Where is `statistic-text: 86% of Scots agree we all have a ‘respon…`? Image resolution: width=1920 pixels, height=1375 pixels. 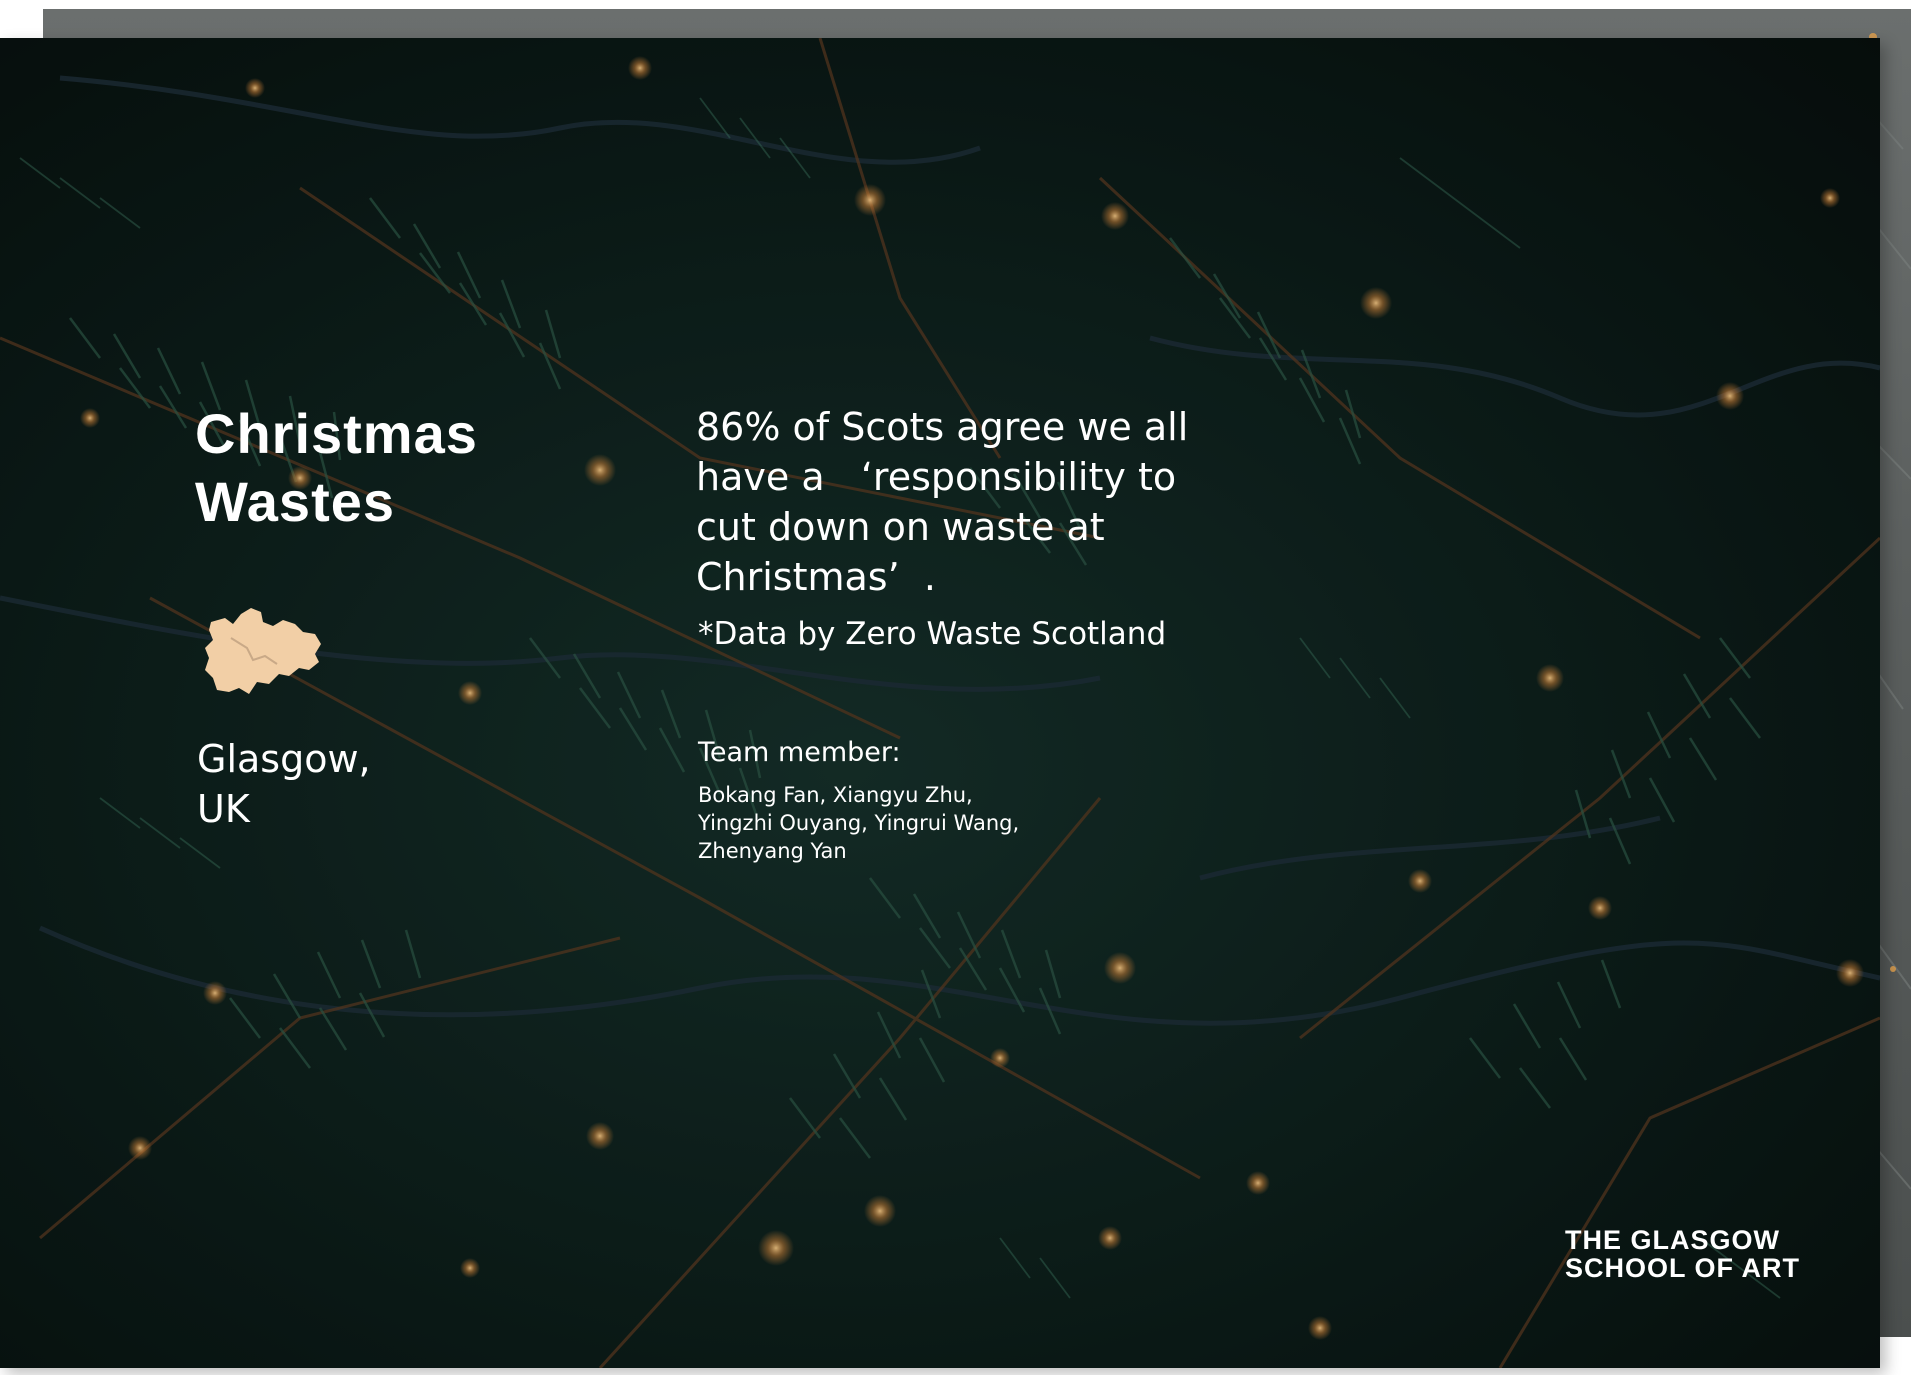
statistic-text: 86% of Scots agree we all have a ‘respon… is located at coordinates (976, 502).